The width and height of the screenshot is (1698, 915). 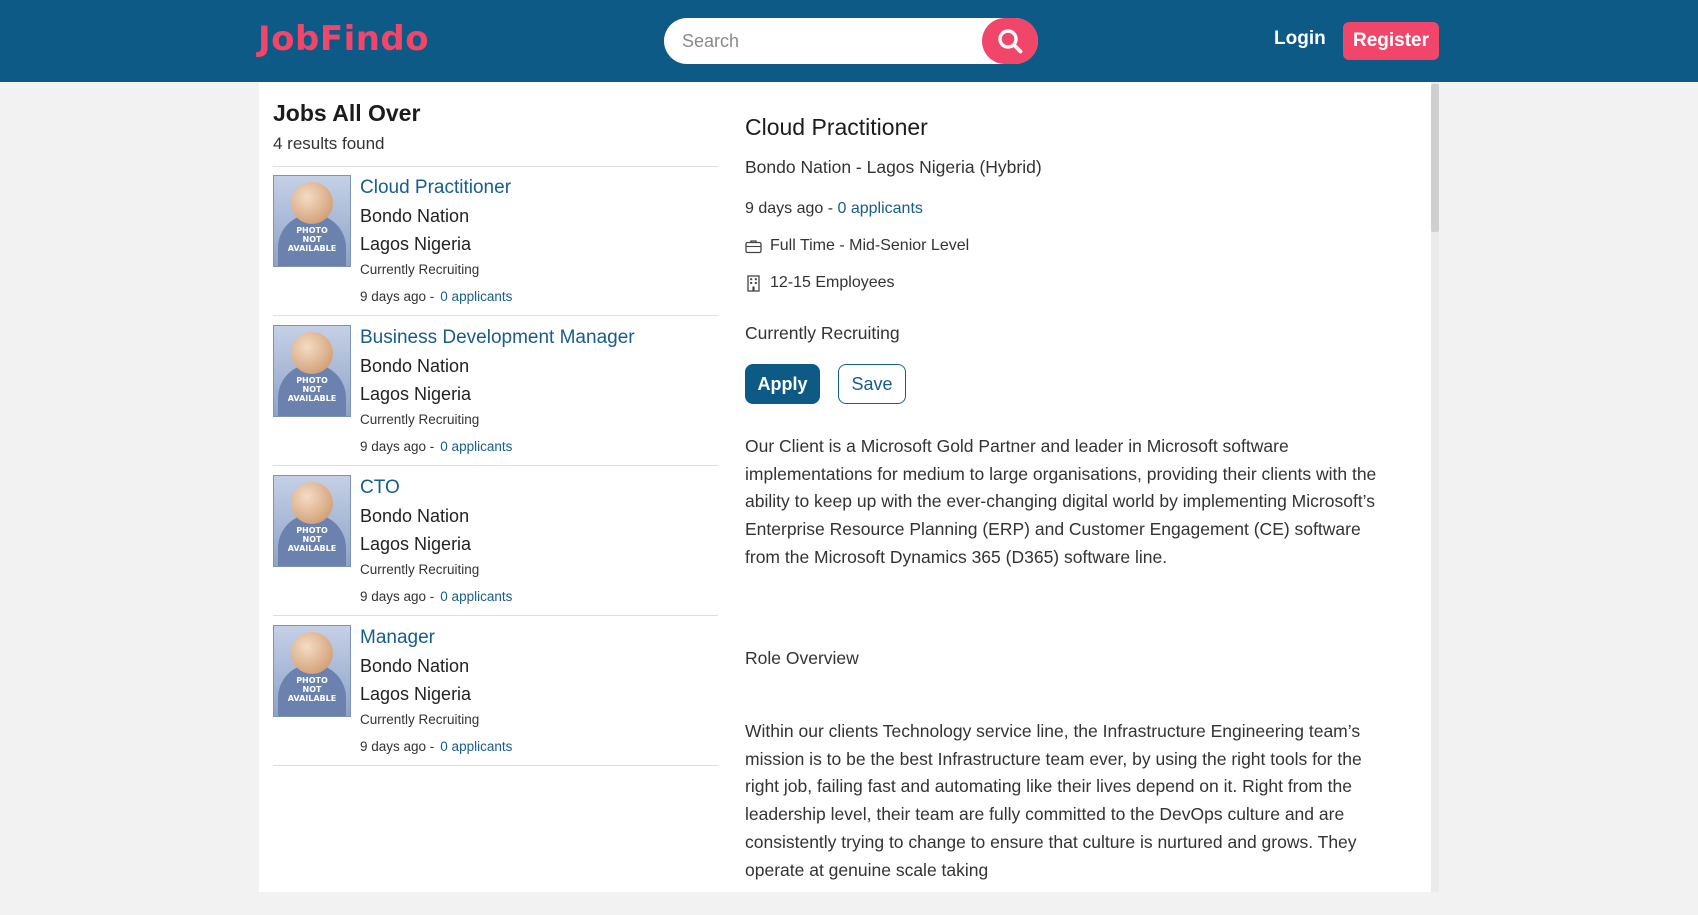 What do you see at coordinates (791, 208) in the screenshot?
I see `detail-posted: 9 days ago -` at bounding box center [791, 208].